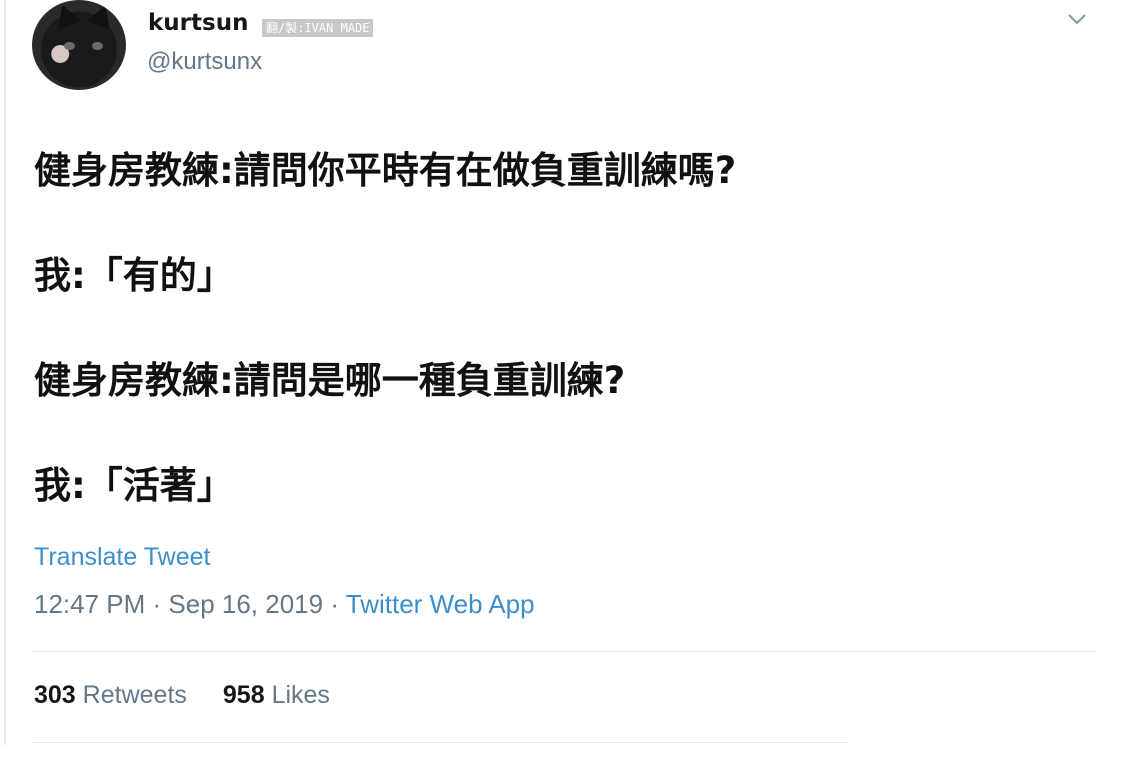  What do you see at coordinates (134, 485) in the screenshot?
I see `tweet-text-line-4: 我:「活著」` at bounding box center [134, 485].